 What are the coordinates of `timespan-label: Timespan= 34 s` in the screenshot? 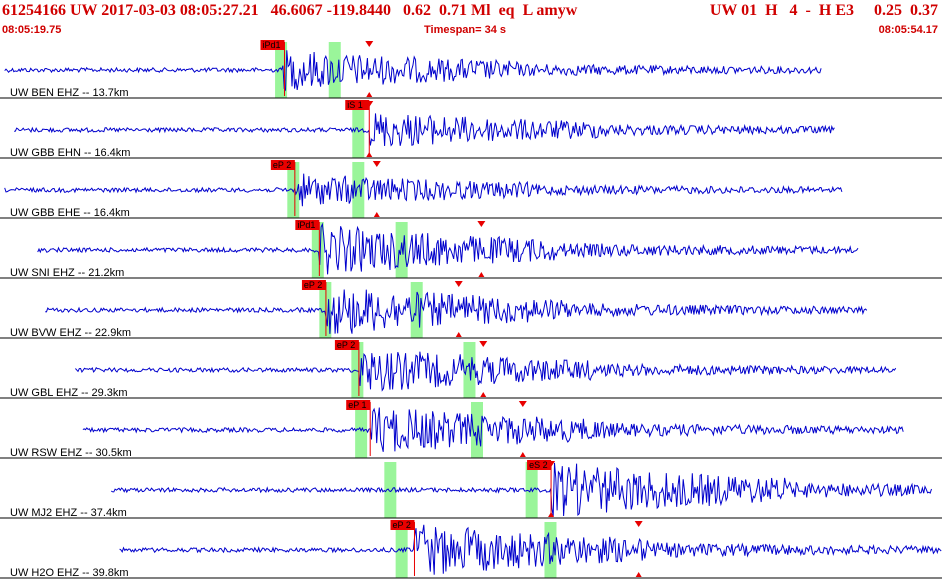 It's located at (465, 30).